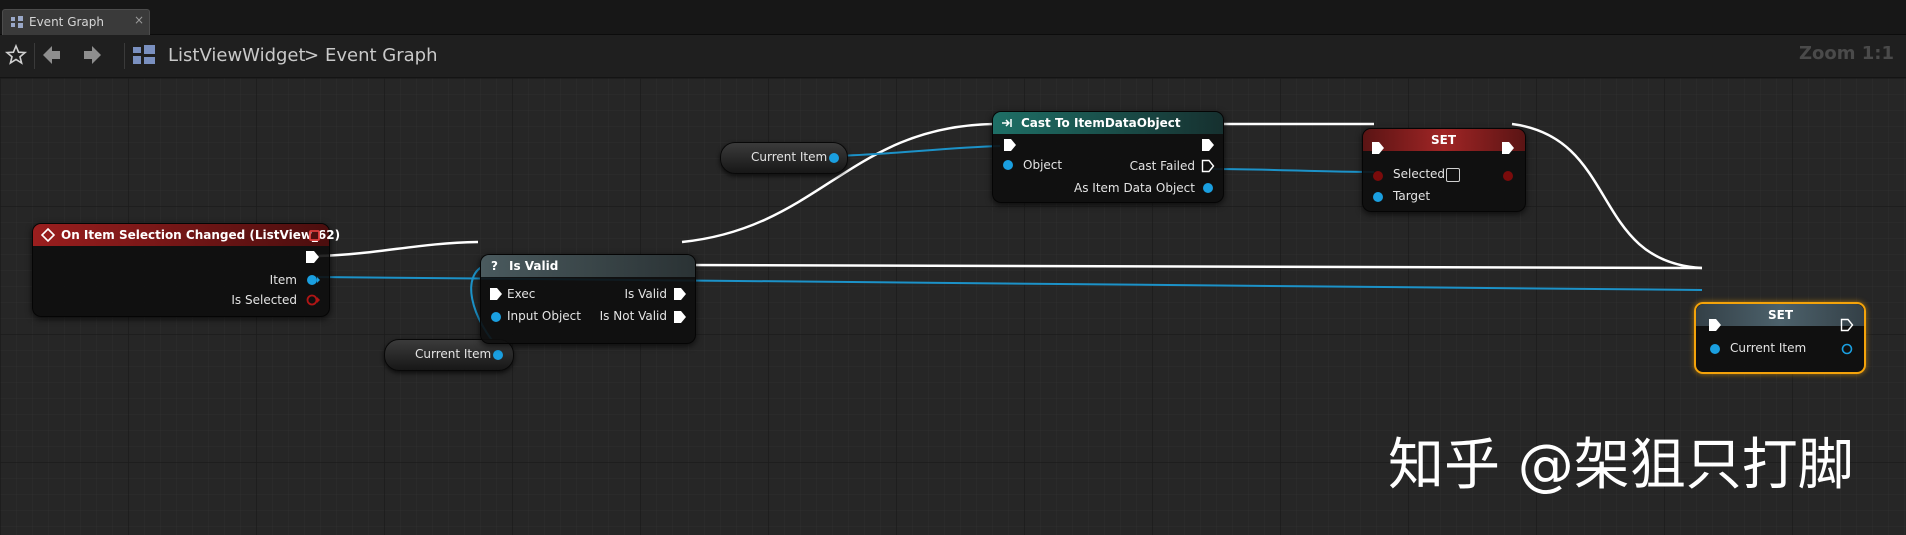 This screenshot has height=535, width=1906. What do you see at coordinates (1162, 166) in the screenshot?
I see `cast-failed-pin-label: Cast Failed` at bounding box center [1162, 166].